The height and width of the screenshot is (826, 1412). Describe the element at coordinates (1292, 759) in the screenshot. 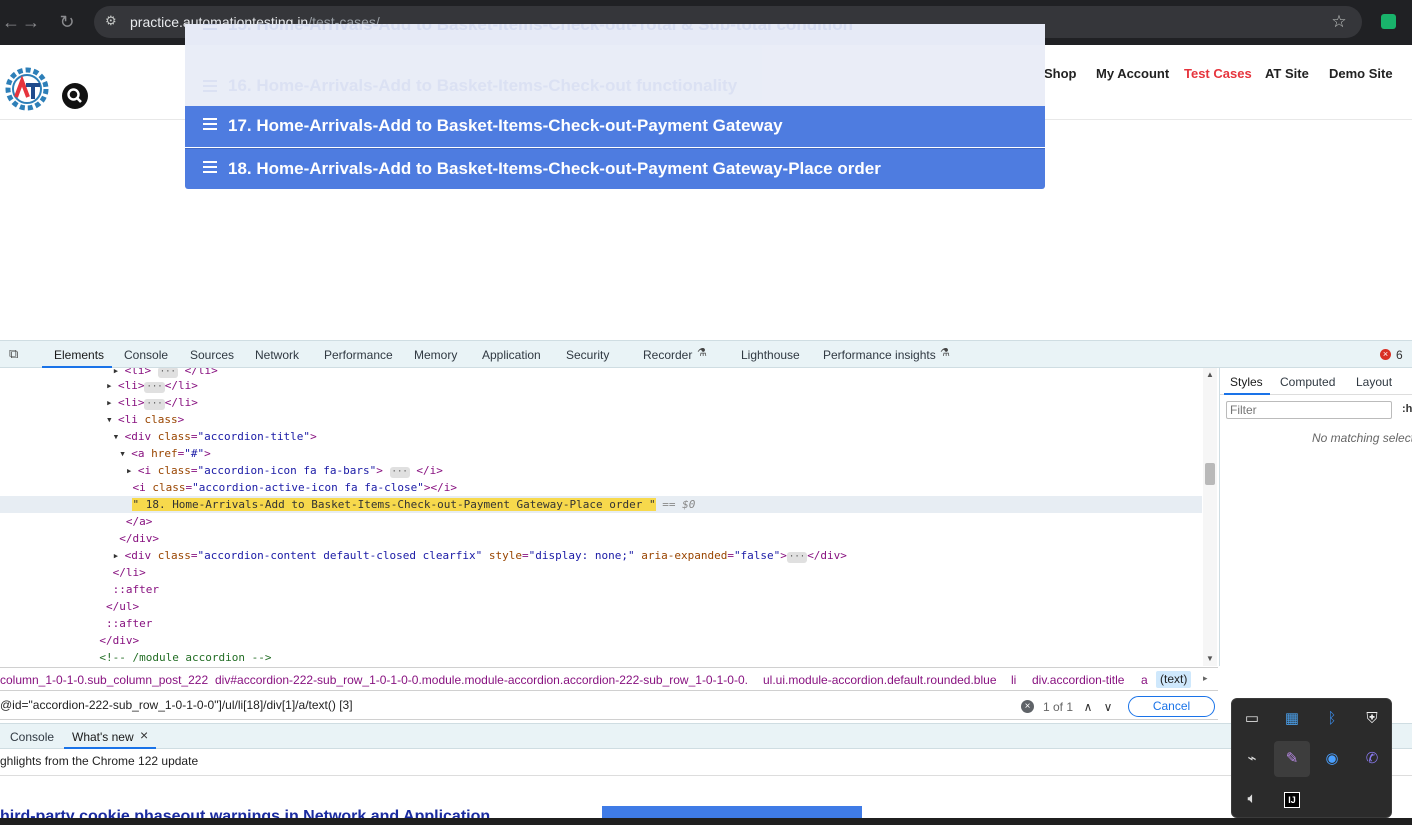

I see `pen-icon: ✎` at that location.